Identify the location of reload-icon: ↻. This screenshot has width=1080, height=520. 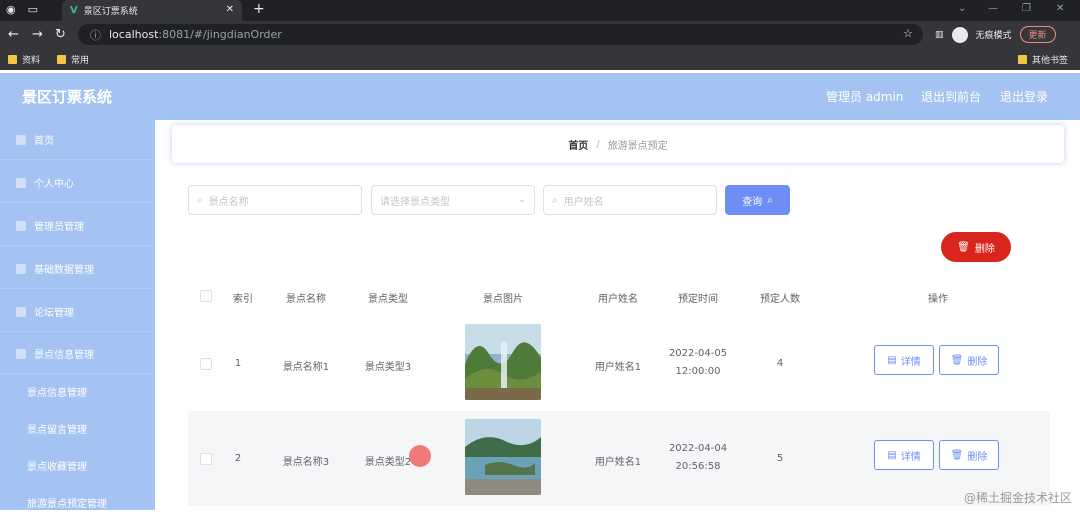
(60, 34).